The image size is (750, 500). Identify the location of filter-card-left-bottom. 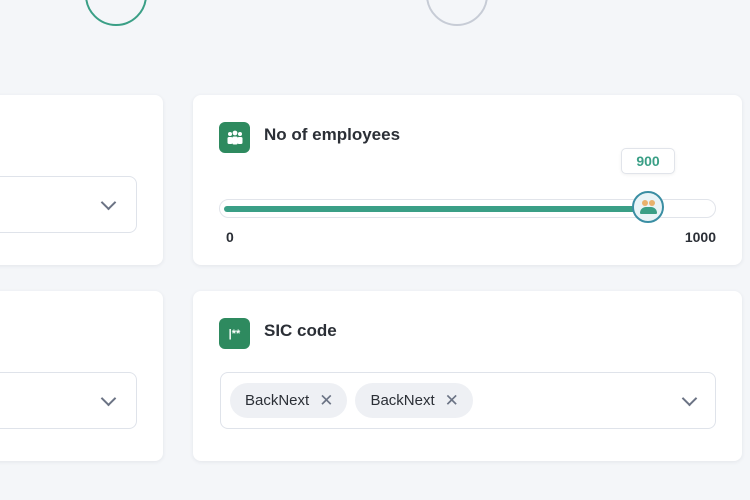
(81, 376).